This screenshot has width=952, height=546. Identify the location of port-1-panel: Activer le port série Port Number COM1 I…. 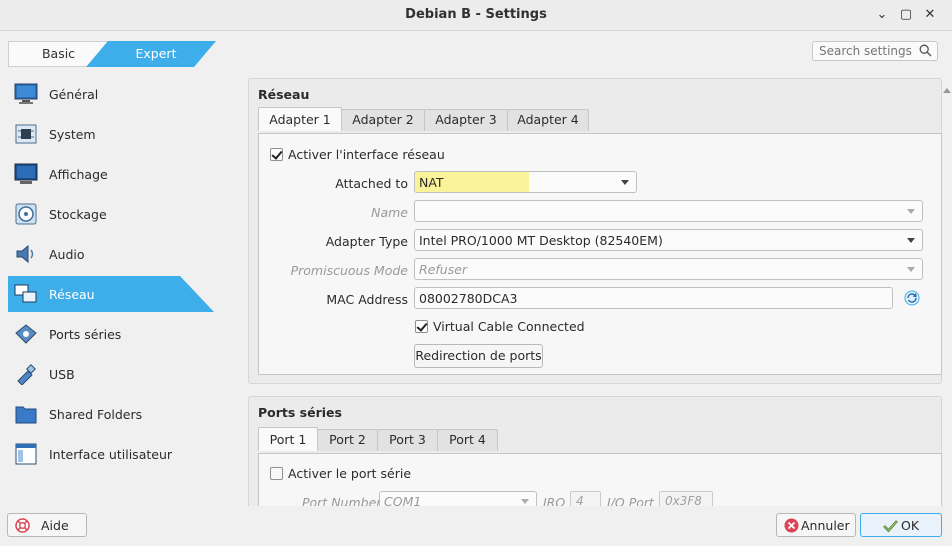
(600, 479).